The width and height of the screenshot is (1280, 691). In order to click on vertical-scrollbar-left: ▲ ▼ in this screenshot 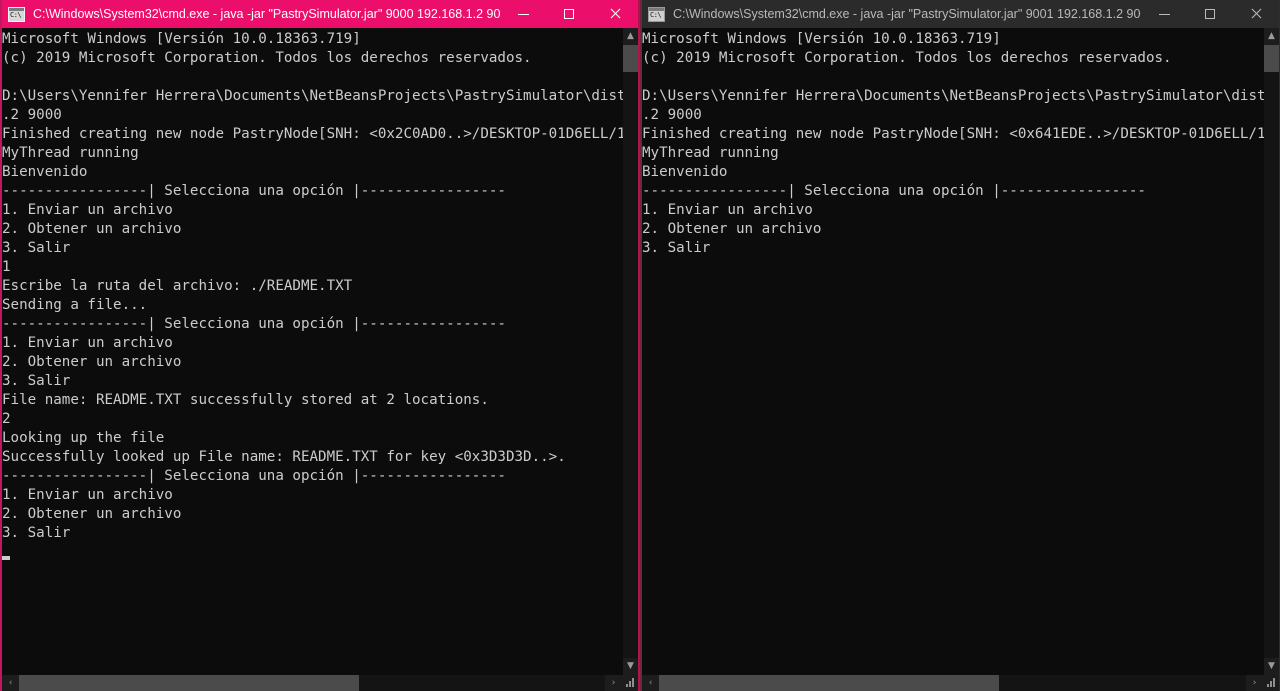, I will do `click(630, 351)`.